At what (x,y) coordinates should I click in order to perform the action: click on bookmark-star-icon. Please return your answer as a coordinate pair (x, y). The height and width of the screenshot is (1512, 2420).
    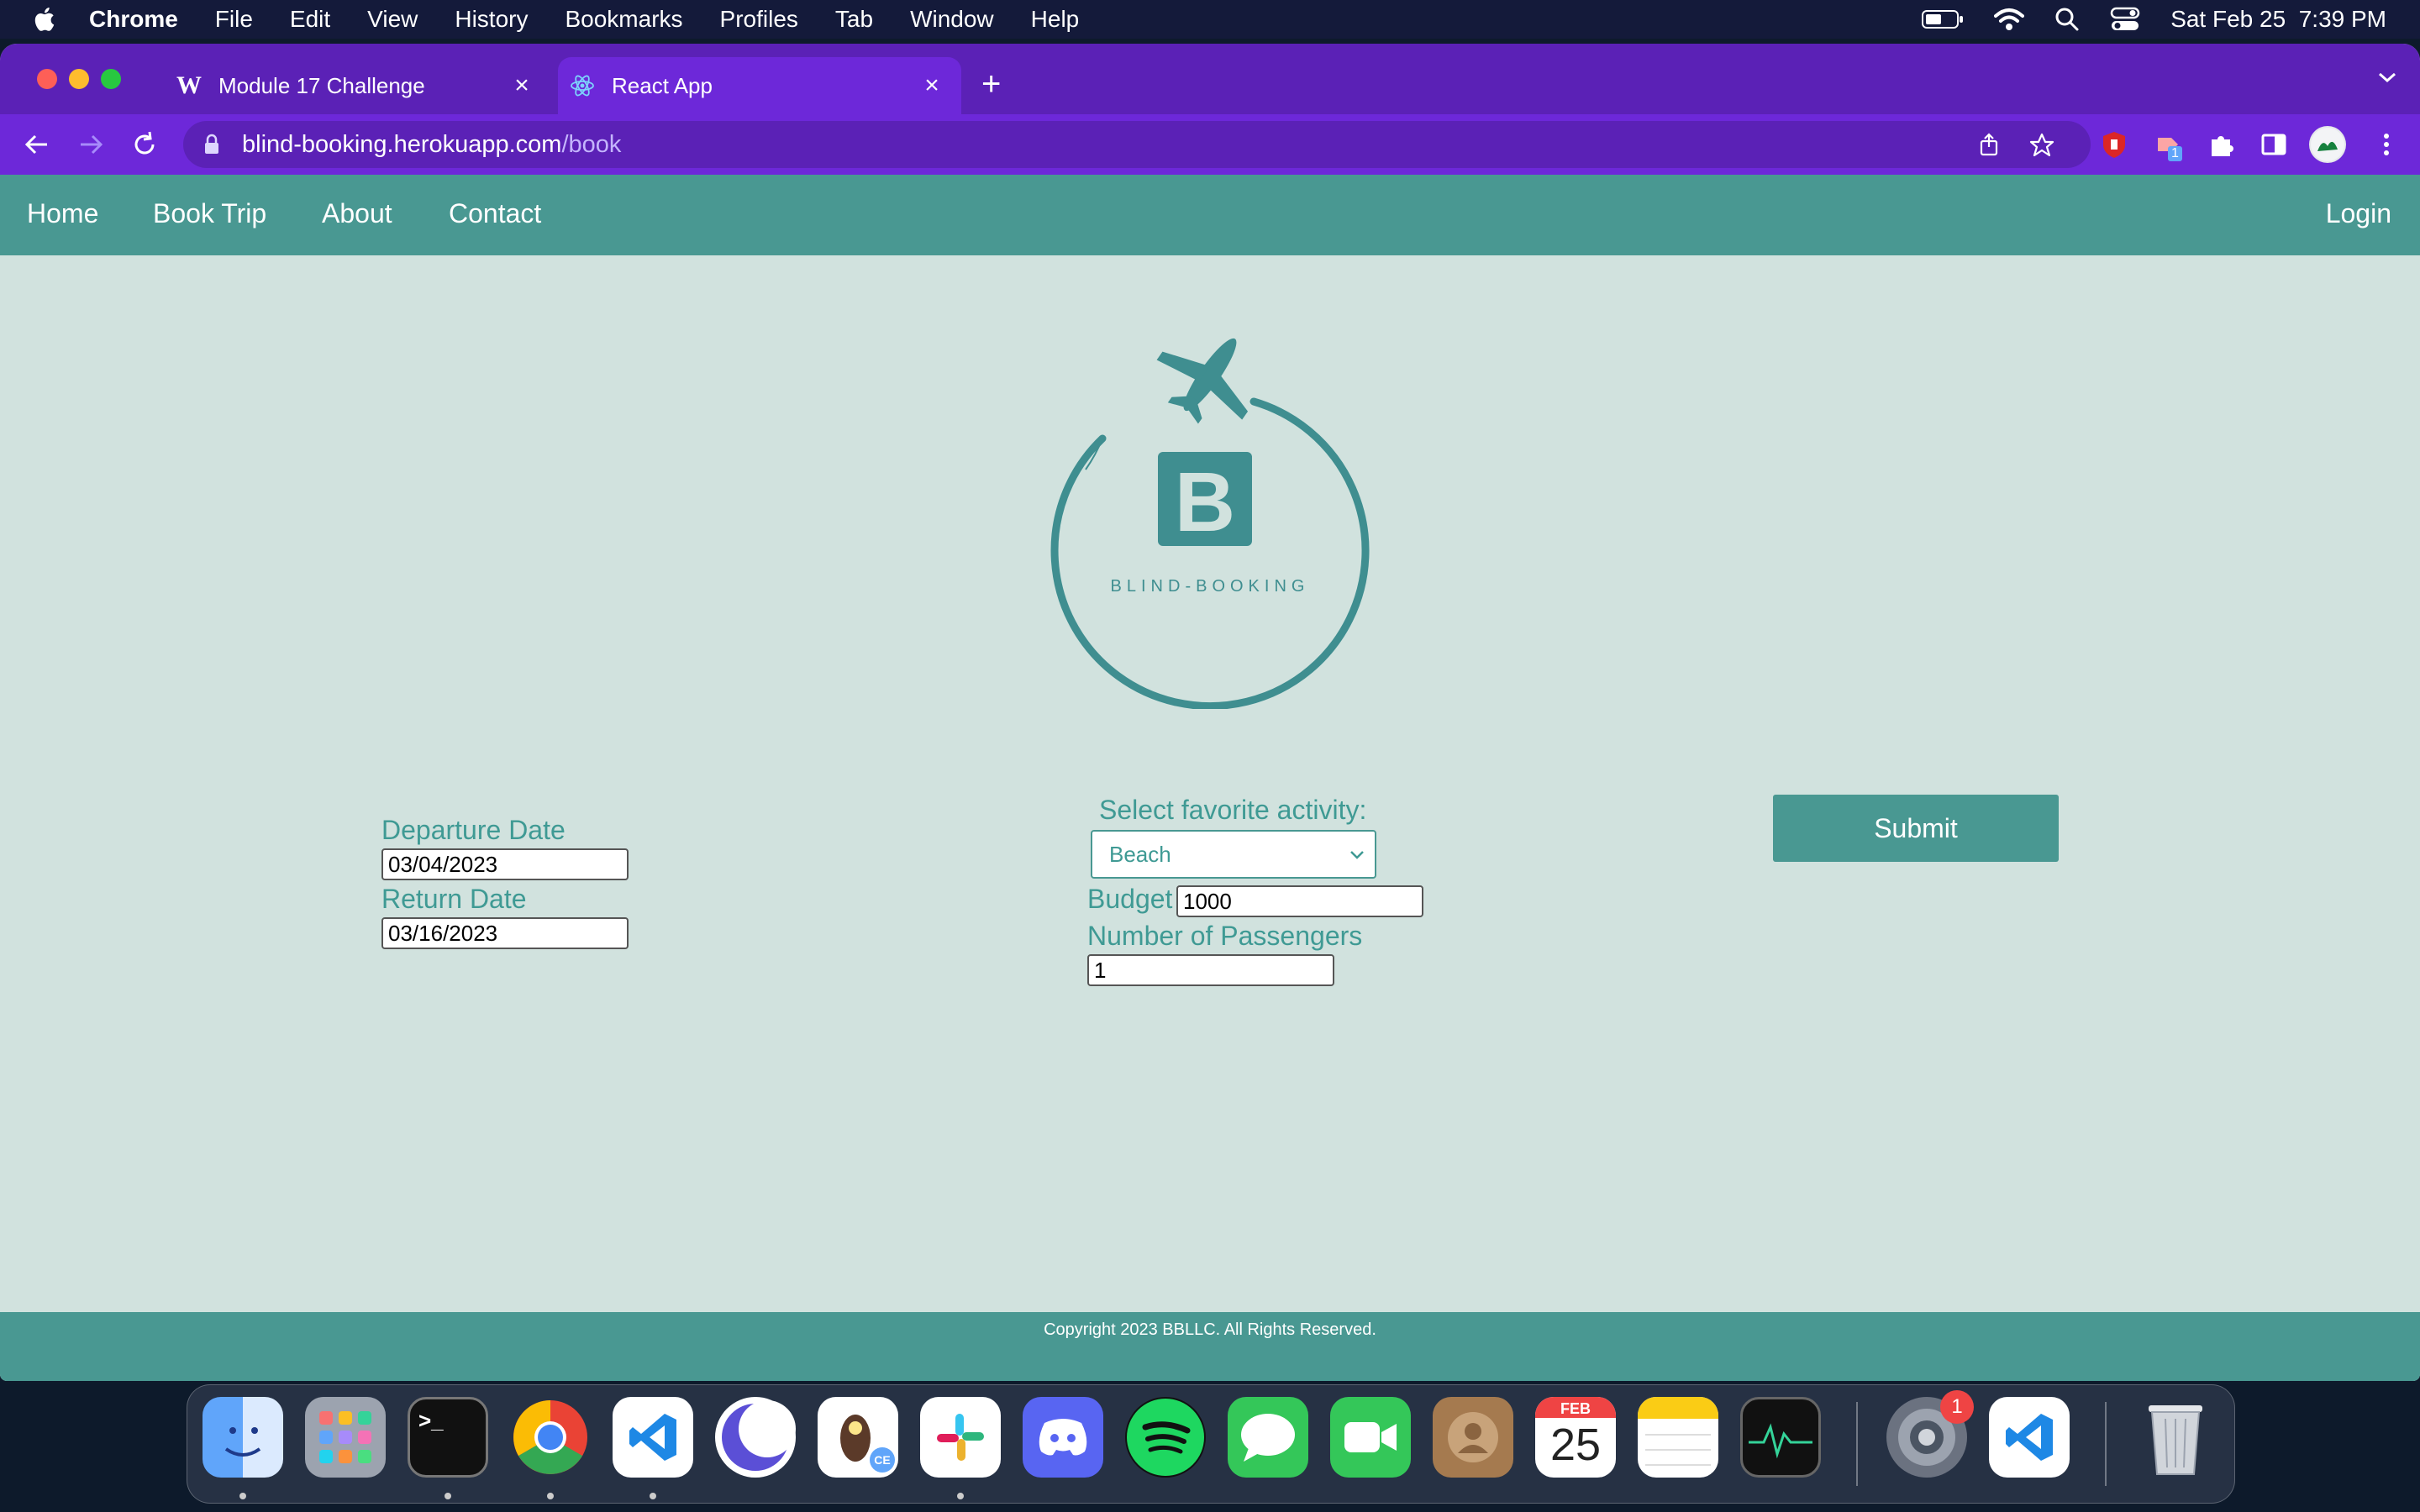
    Looking at the image, I should click on (2042, 145).